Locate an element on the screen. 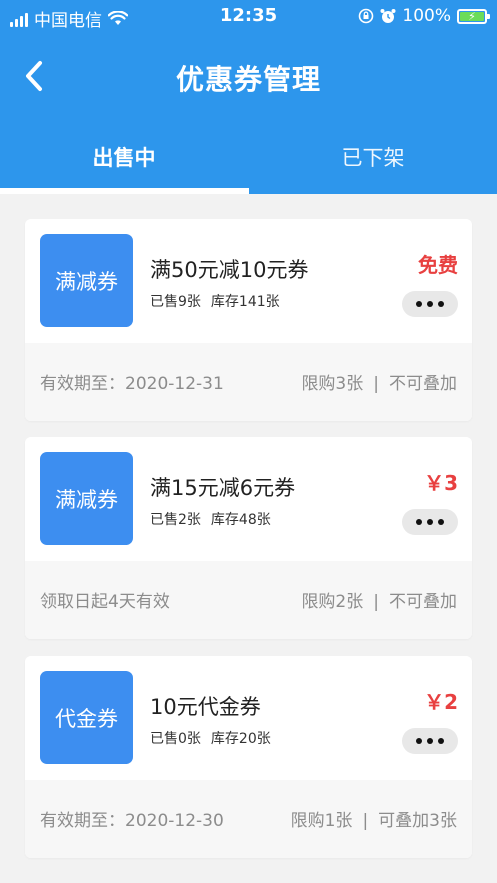  coupon-stock: 库存141张 is located at coordinates (245, 302).